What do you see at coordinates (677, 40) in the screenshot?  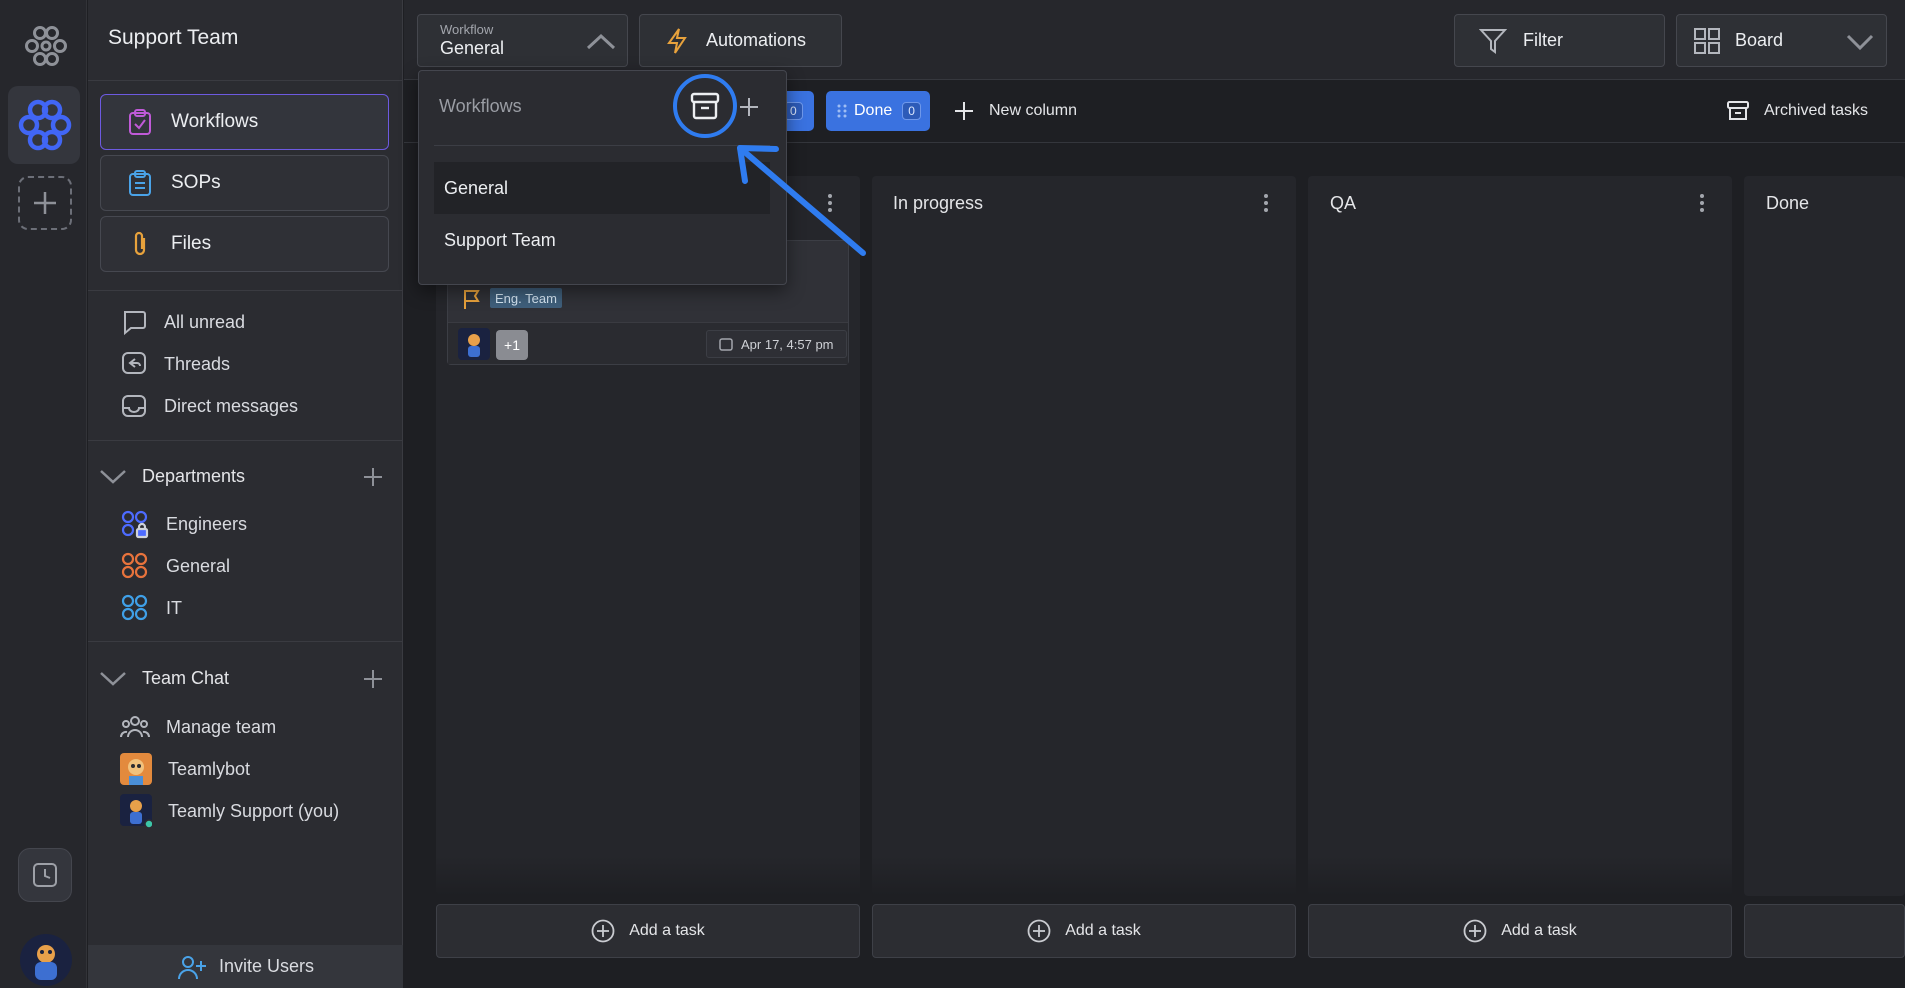 I see `lightning-icon` at bounding box center [677, 40].